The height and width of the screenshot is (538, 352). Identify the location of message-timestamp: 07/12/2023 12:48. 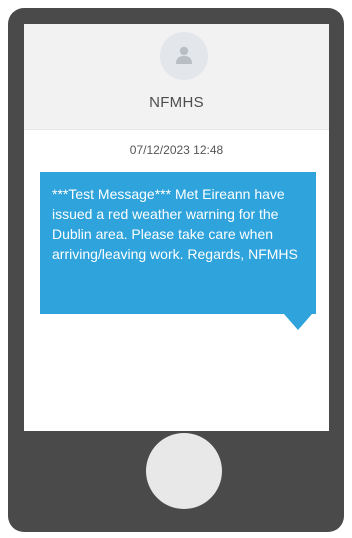
(176, 150).